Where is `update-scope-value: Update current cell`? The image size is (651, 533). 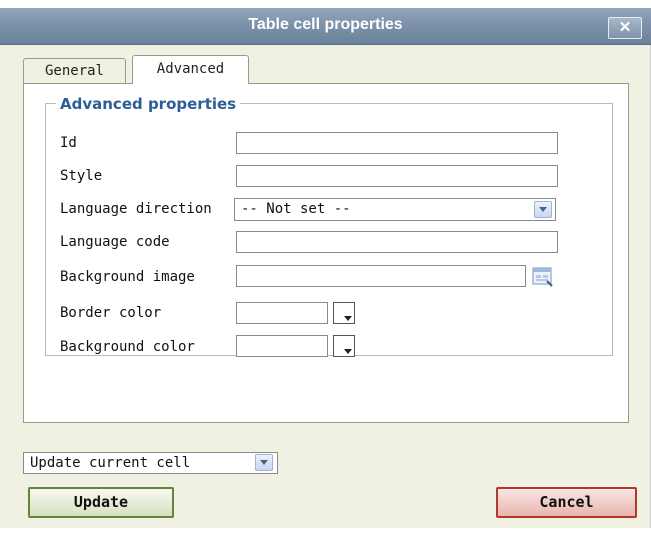 update-scope-value: Update current cell is located at coordinates (110, 463).